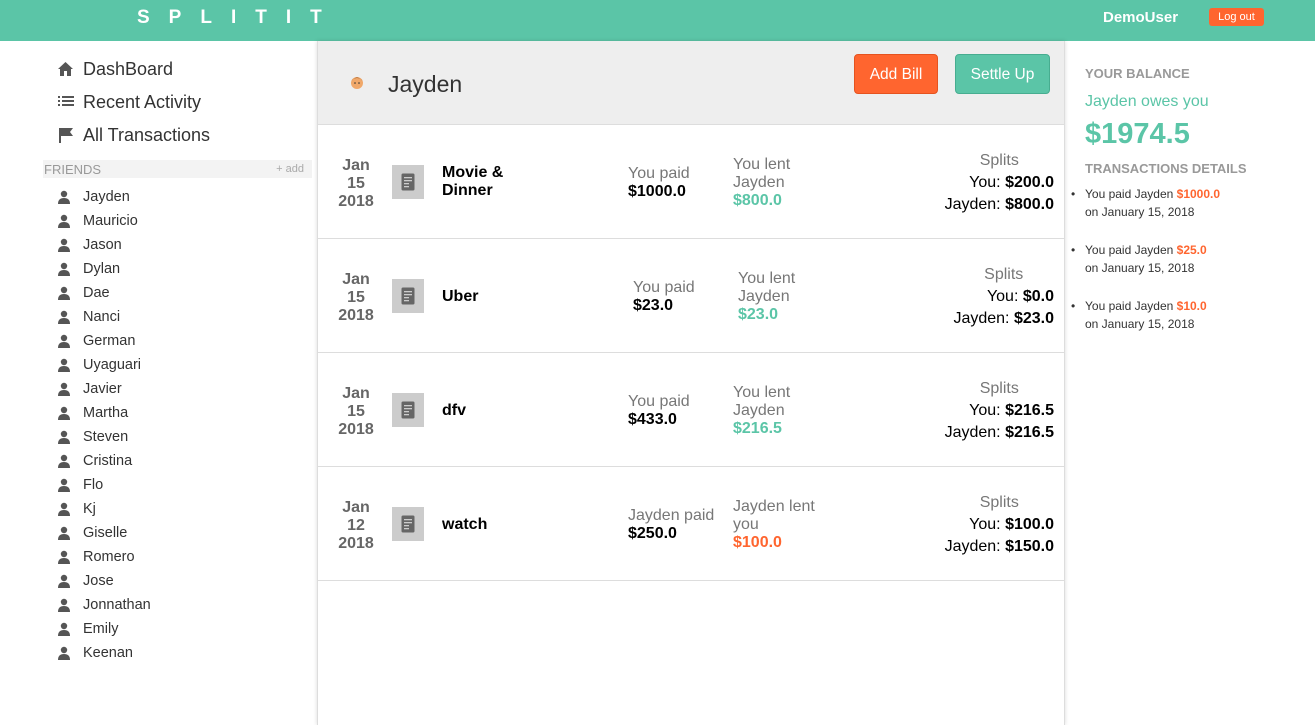 The width and height of the screenshot is (1315, 725). I want to click on bill-lent: You lent Jayden $216.5, so click(788, 411).